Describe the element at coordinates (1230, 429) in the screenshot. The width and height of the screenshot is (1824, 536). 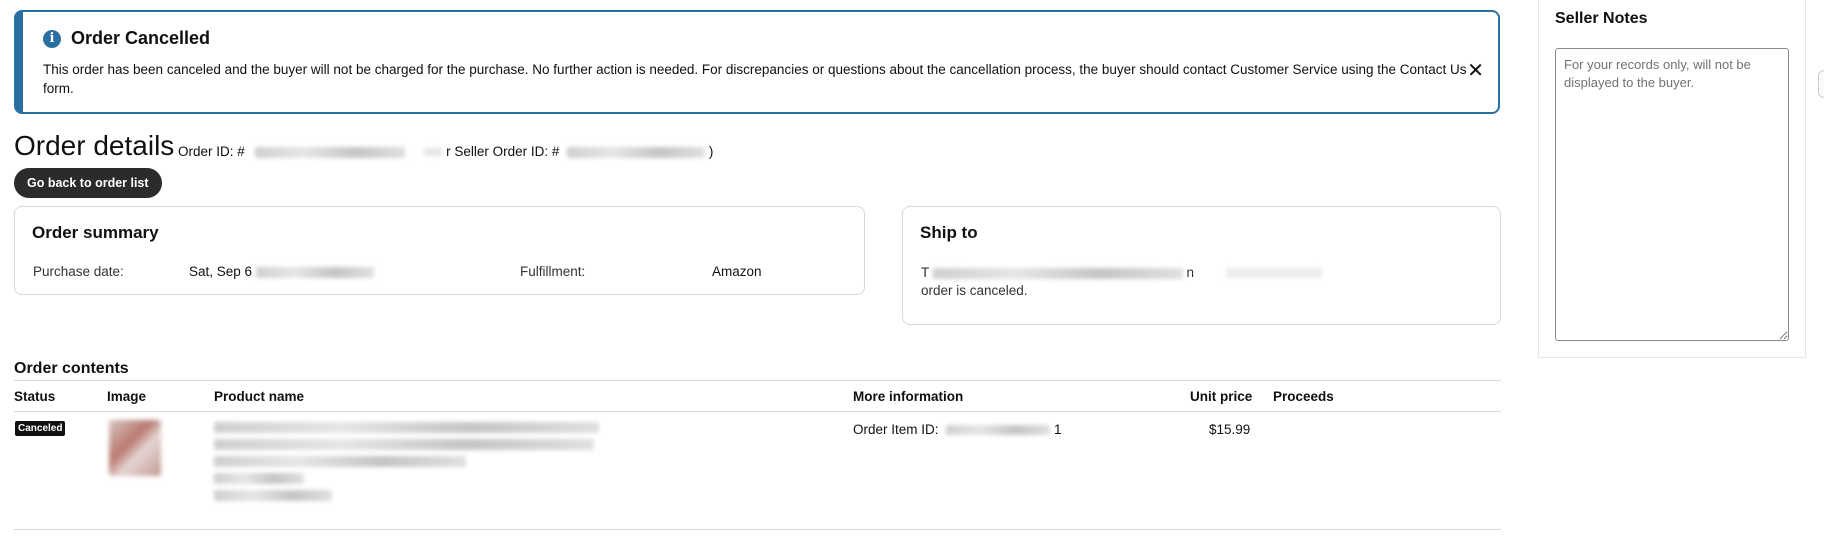
I see `unit-price: $15.99` at that location.